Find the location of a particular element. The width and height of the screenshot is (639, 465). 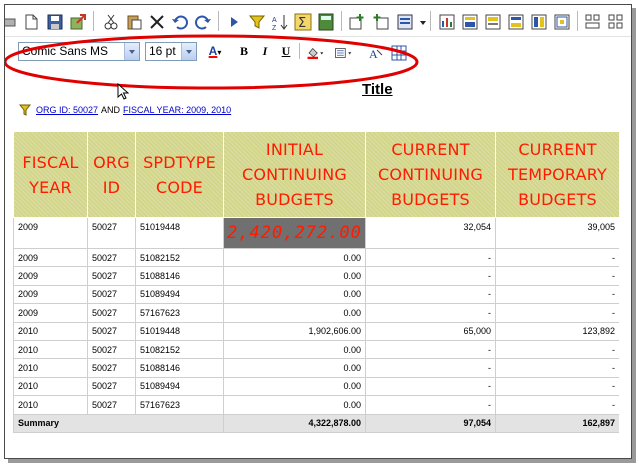

cell-current-continuing: 32,054 is located at coordinates (430, 233).